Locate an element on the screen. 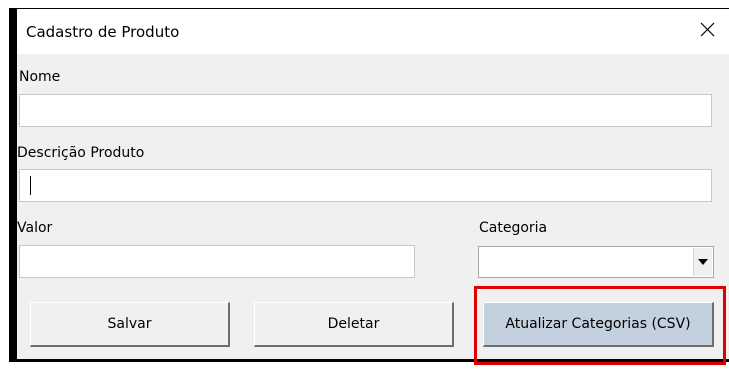 The height and width of the screenshot is (374, 729). descricao-input is located at coordinates (365, 185).